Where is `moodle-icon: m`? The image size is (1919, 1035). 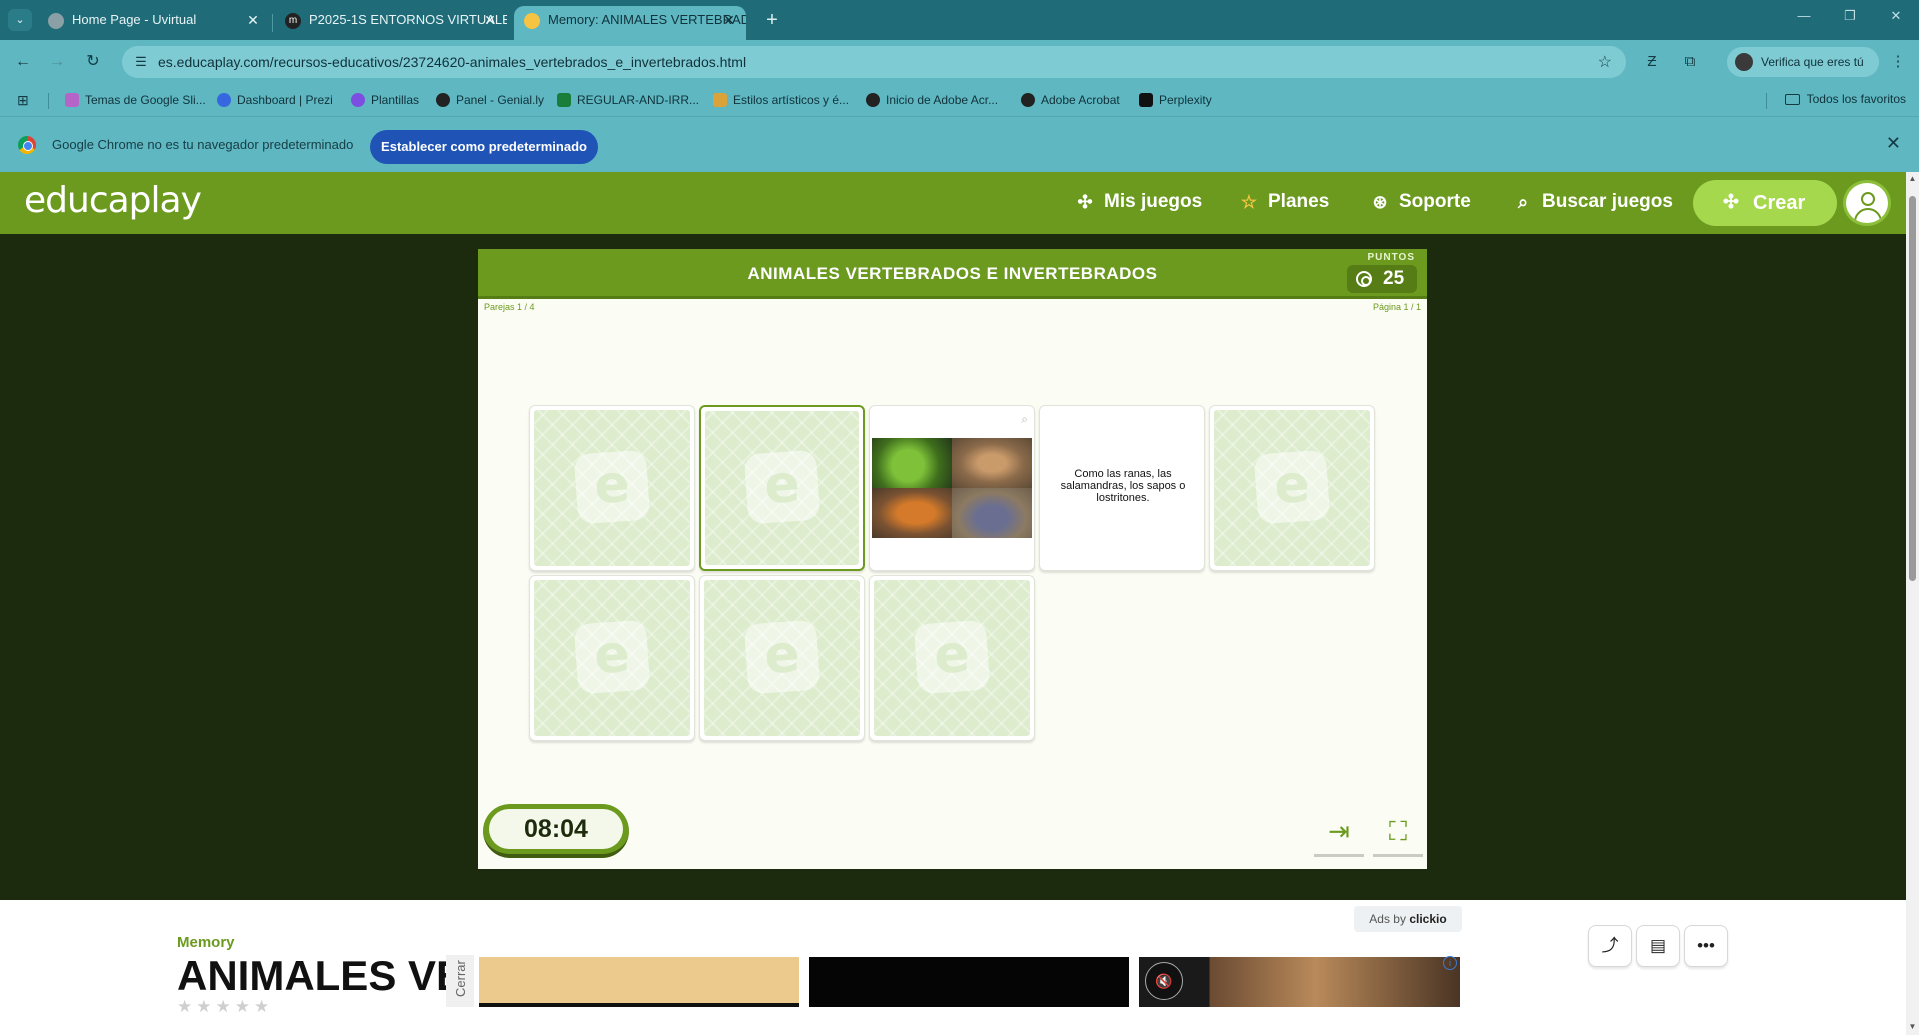 moodle-icon: m is located at coordinates (293, 21).